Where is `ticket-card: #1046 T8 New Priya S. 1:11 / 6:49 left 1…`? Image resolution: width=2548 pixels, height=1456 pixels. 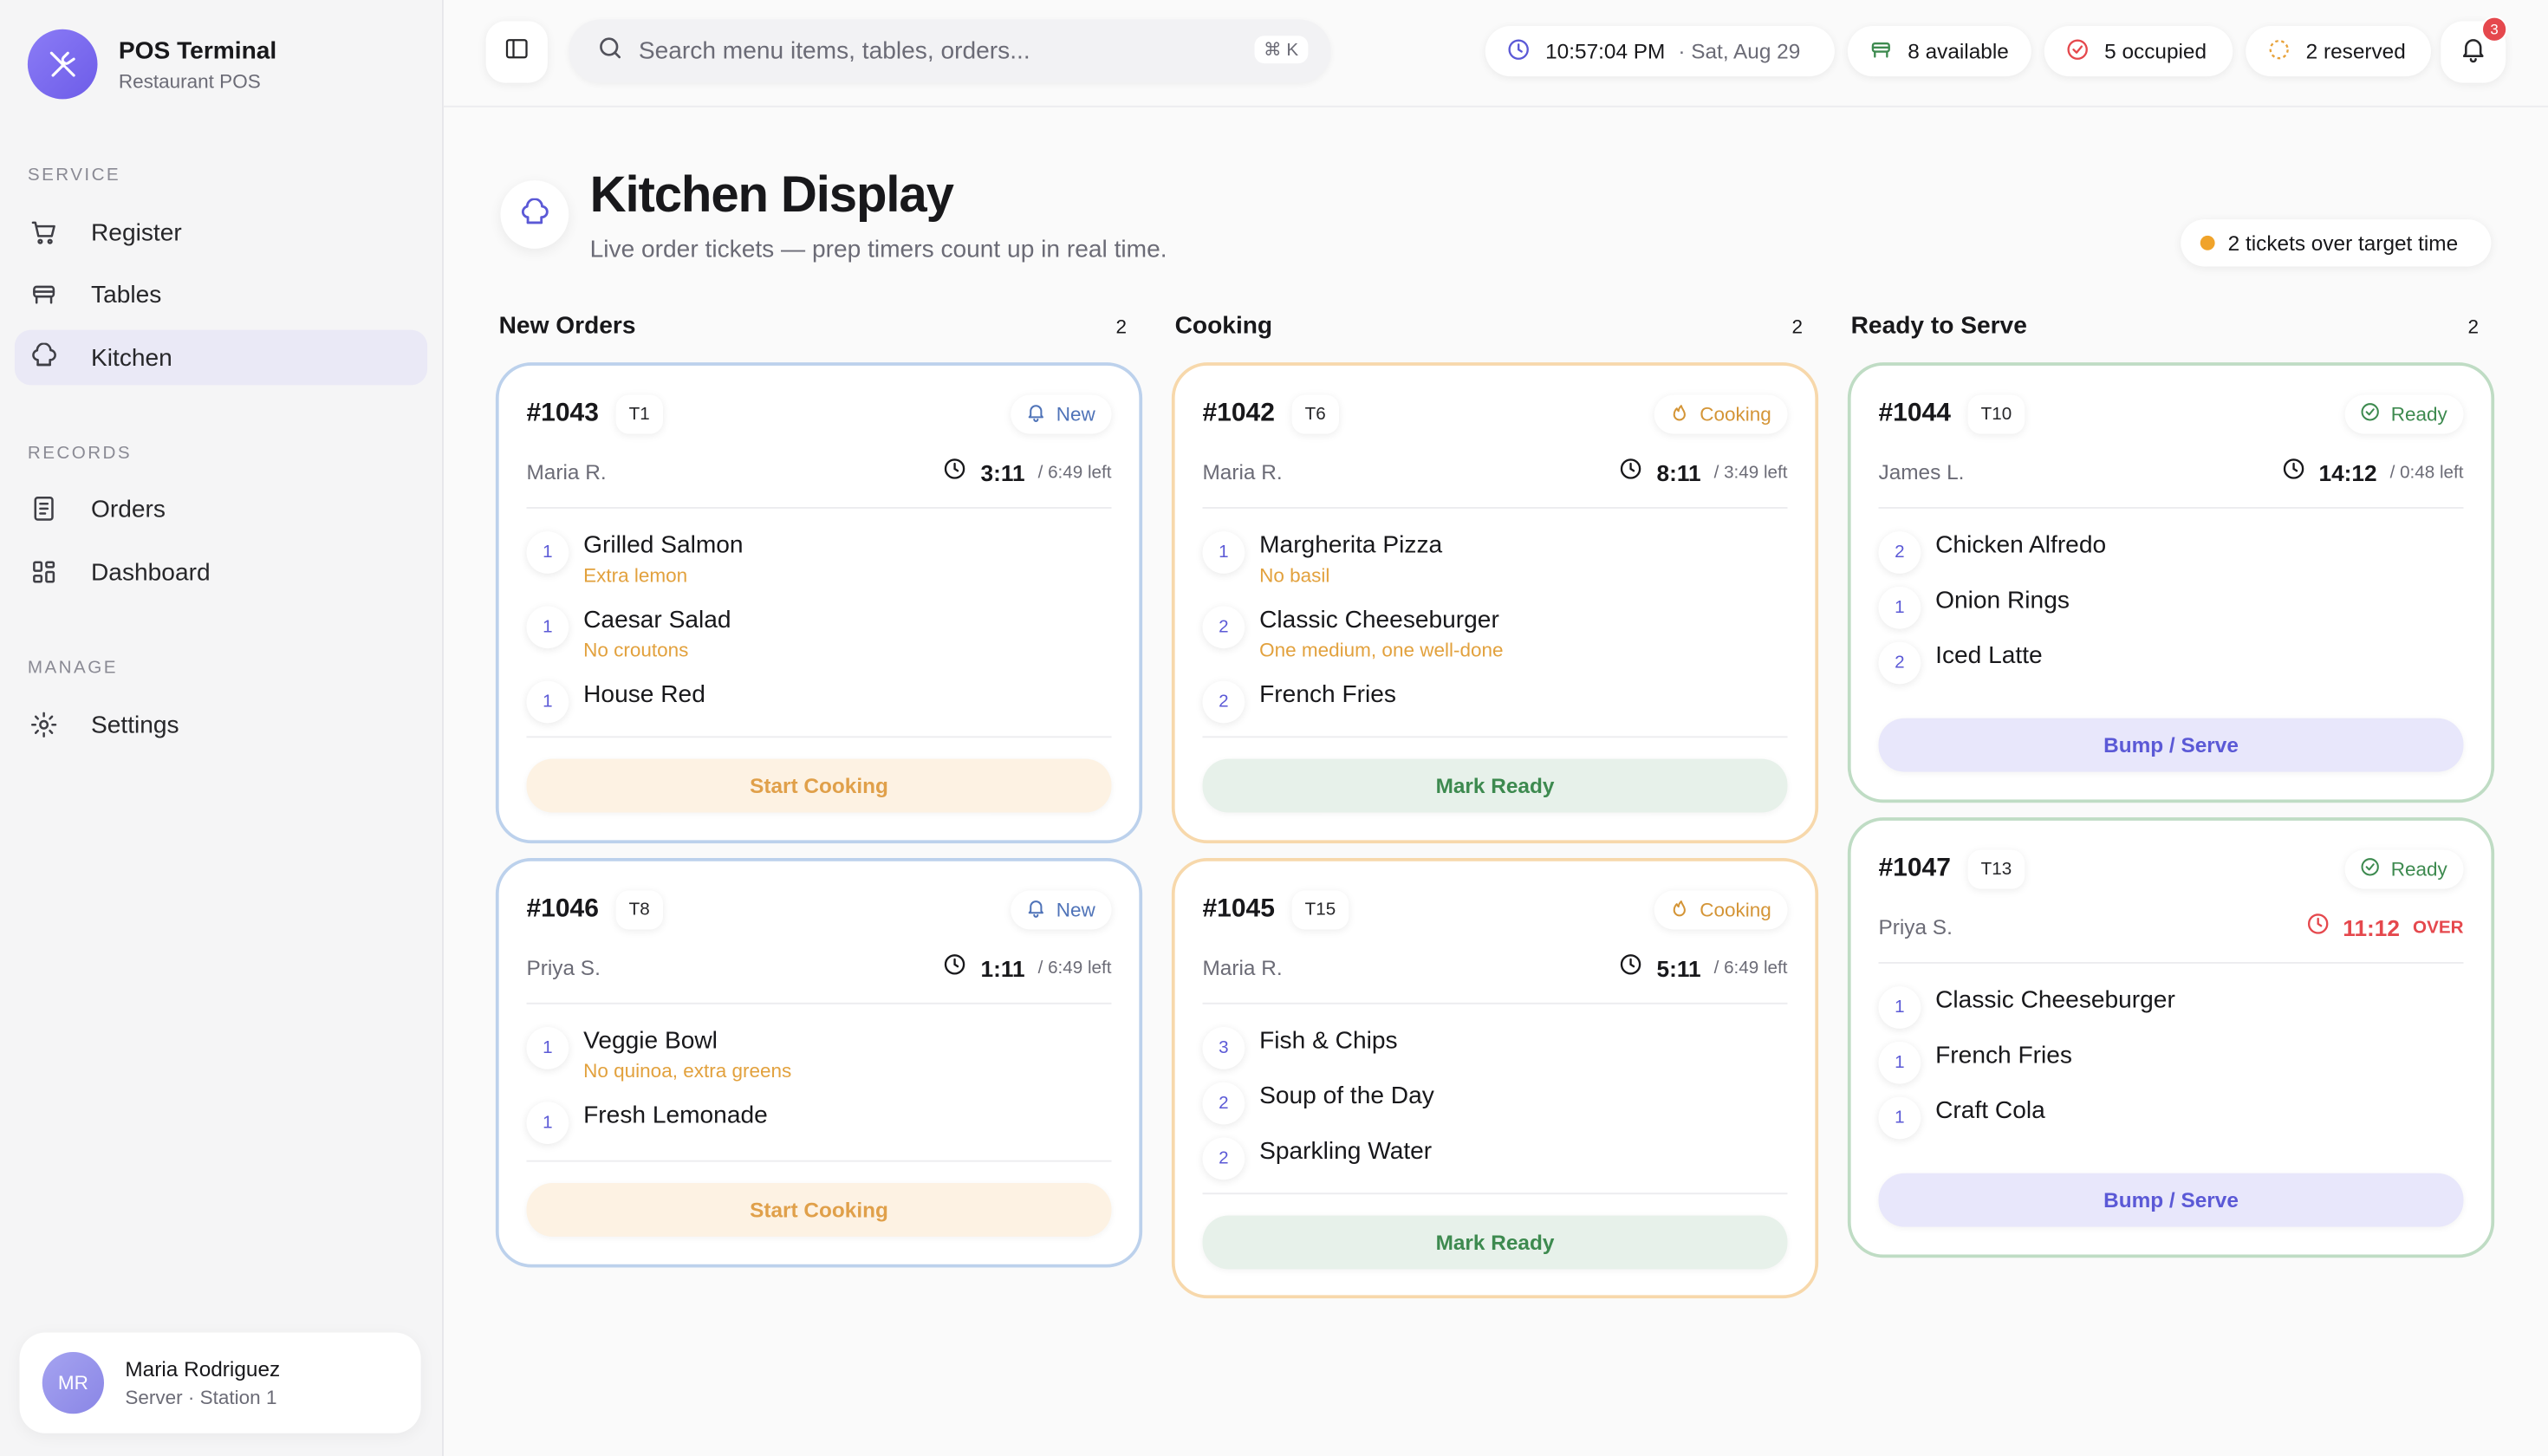 ticket-card: #1046 T8 New Priya S. 1:11 / 6:49 left 1… is located at coordinates (819, 1063).